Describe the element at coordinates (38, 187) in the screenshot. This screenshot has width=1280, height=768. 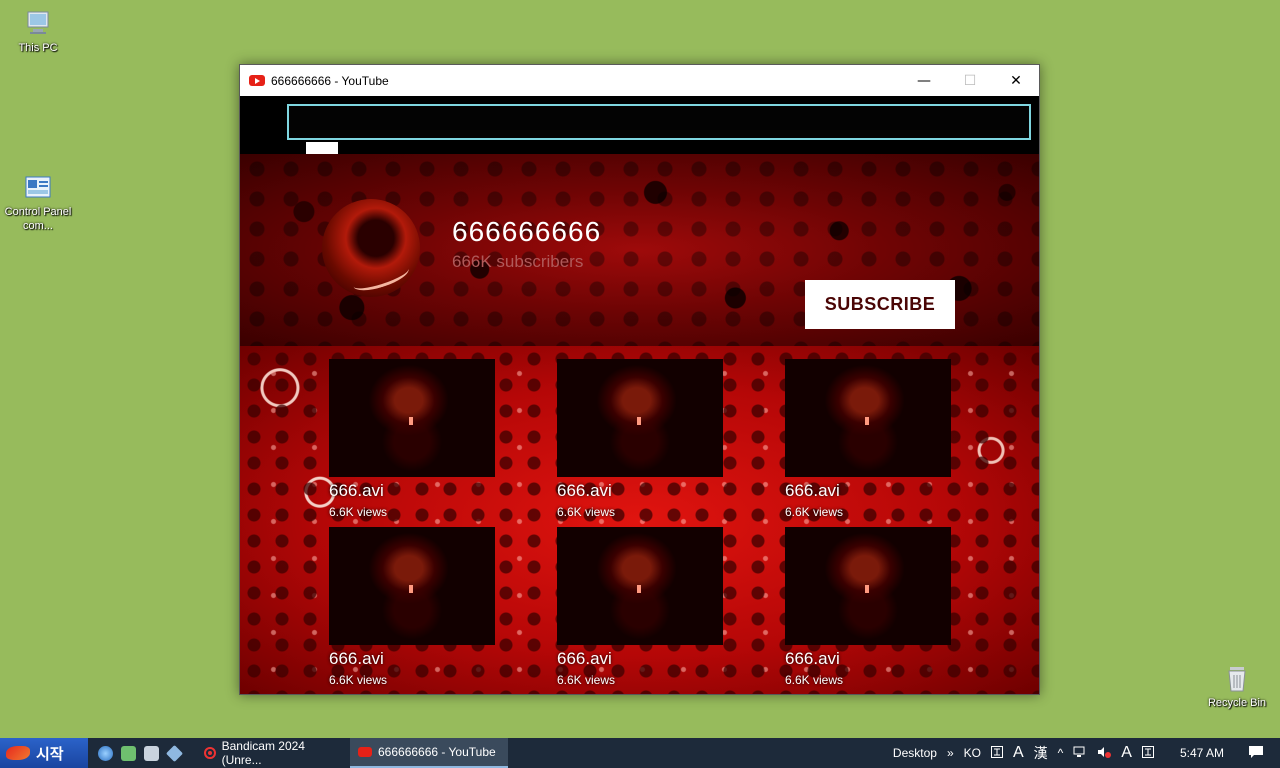
I see `control-panel-icon` at that location.